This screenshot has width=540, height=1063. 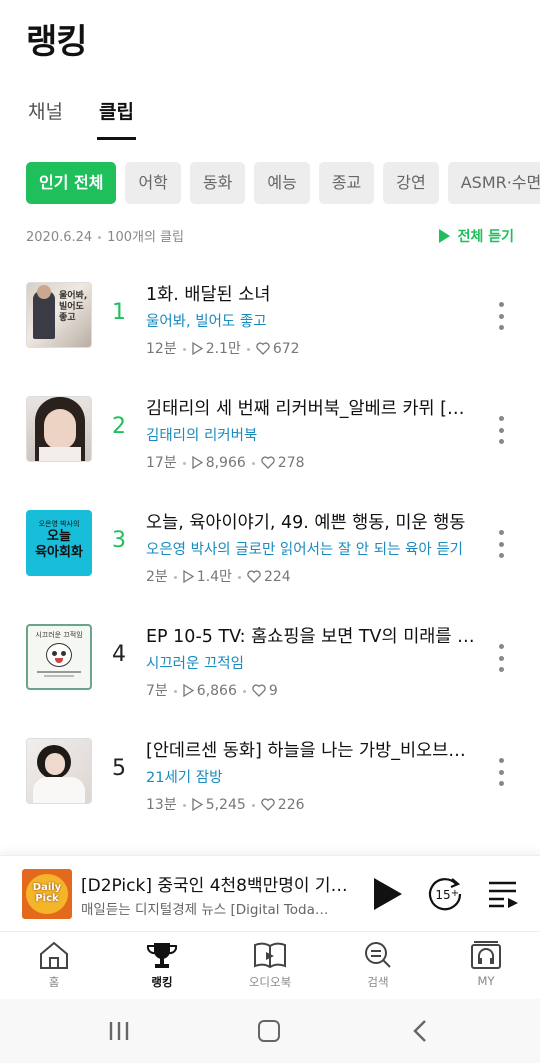 What do you see at coordinates (119, 768) in the screenshot?
I see `rank-number: 5` at bounding box center [119, 768].